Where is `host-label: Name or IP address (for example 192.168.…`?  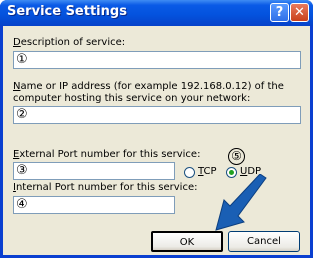 host-label: Name or IP address (for example 192.168.… is located at coordinates (148, 92).